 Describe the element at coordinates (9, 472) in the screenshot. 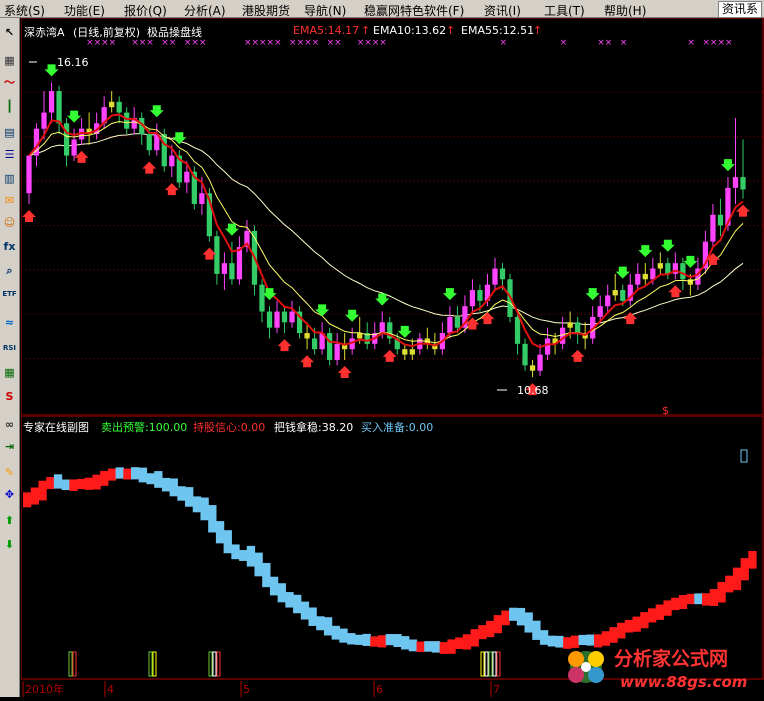

I see `pen-icon: ✎` at that location.